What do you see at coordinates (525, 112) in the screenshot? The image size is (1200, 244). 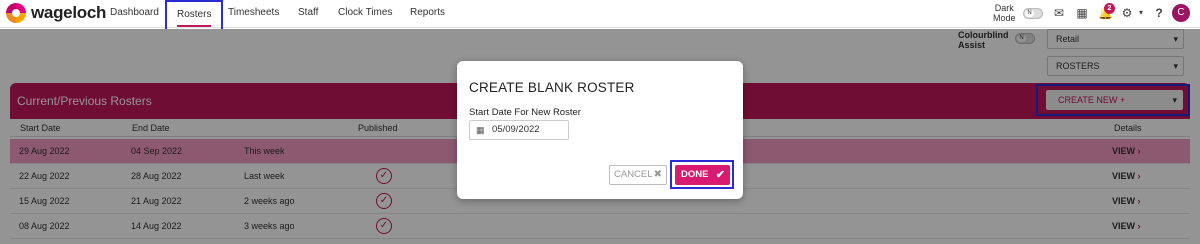 I see `start-date-label: Start Date For New Roster` at bounding box center [525, 112].